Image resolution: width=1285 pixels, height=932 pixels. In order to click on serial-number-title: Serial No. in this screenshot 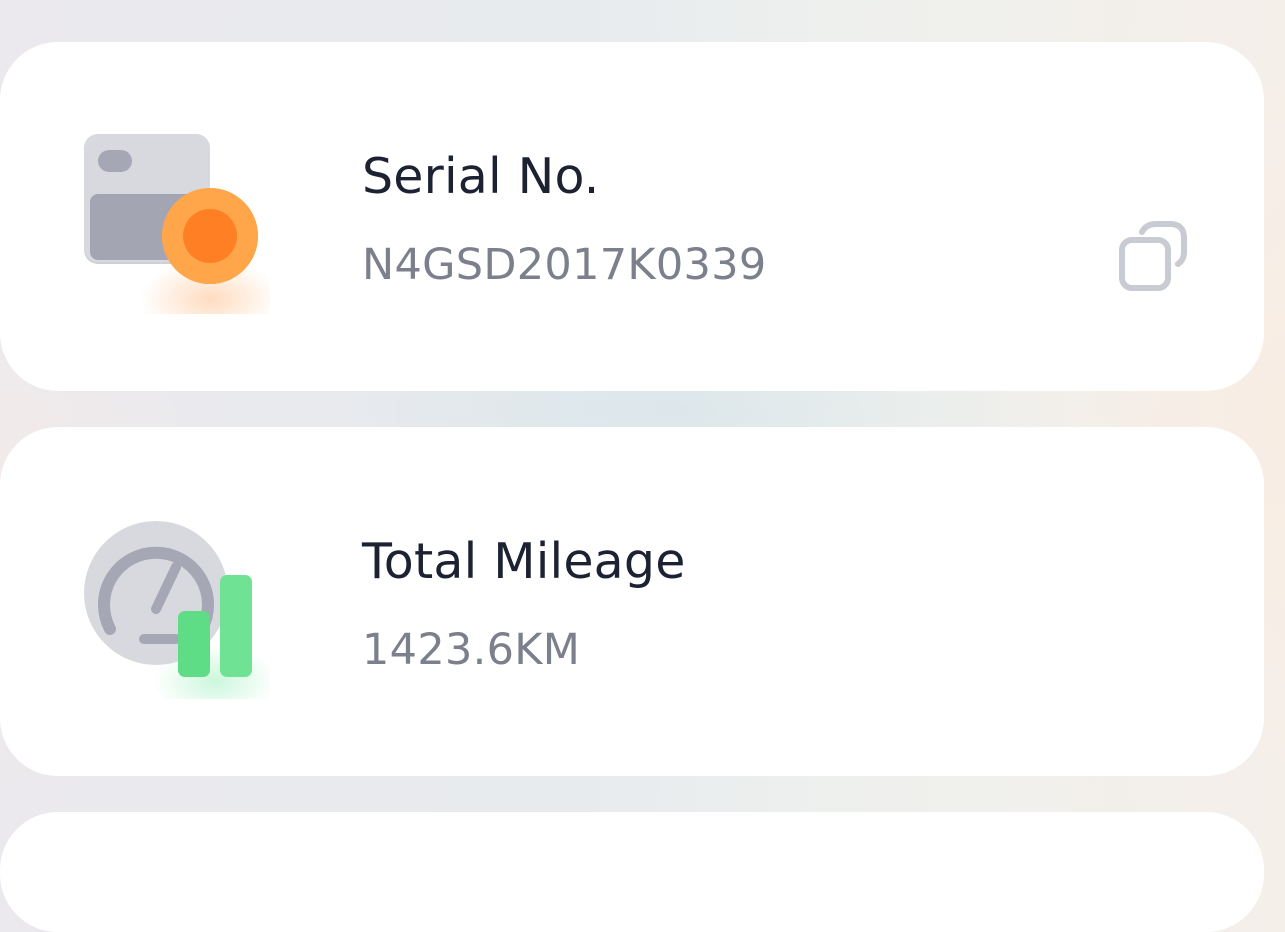, I will do `click(481, 176)`.